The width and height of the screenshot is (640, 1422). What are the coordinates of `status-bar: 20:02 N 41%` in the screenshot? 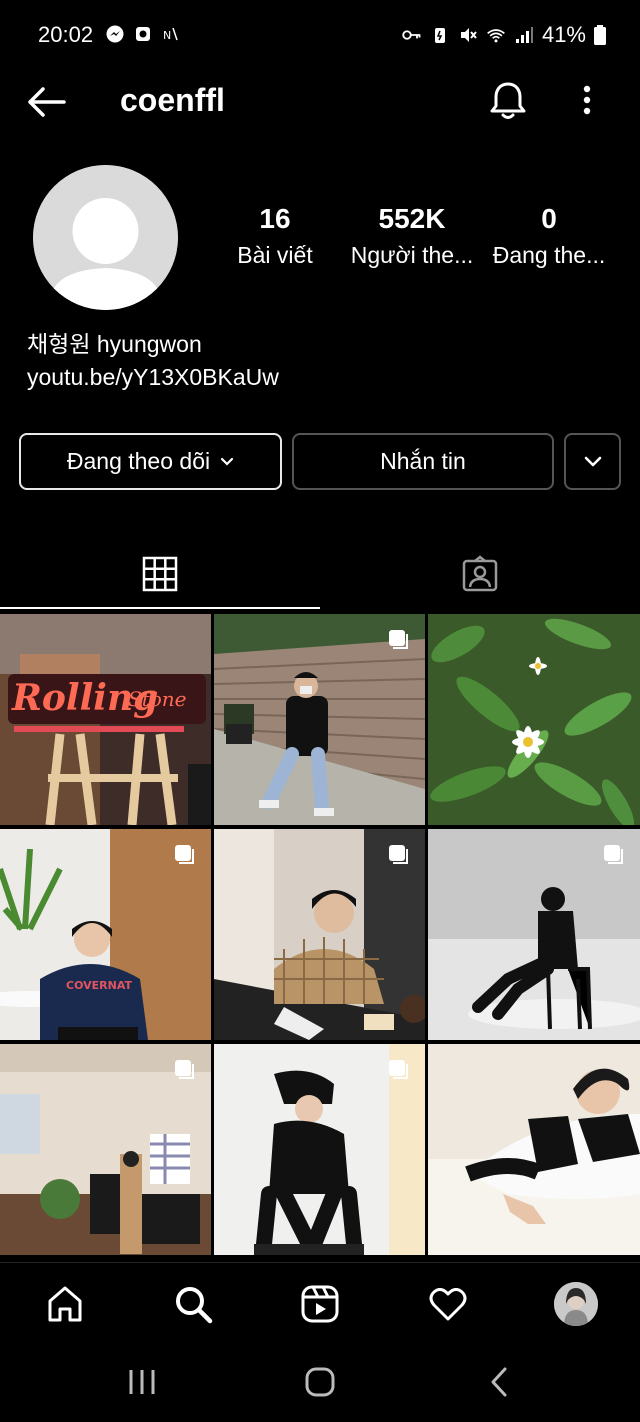 It's located at (320, 35).